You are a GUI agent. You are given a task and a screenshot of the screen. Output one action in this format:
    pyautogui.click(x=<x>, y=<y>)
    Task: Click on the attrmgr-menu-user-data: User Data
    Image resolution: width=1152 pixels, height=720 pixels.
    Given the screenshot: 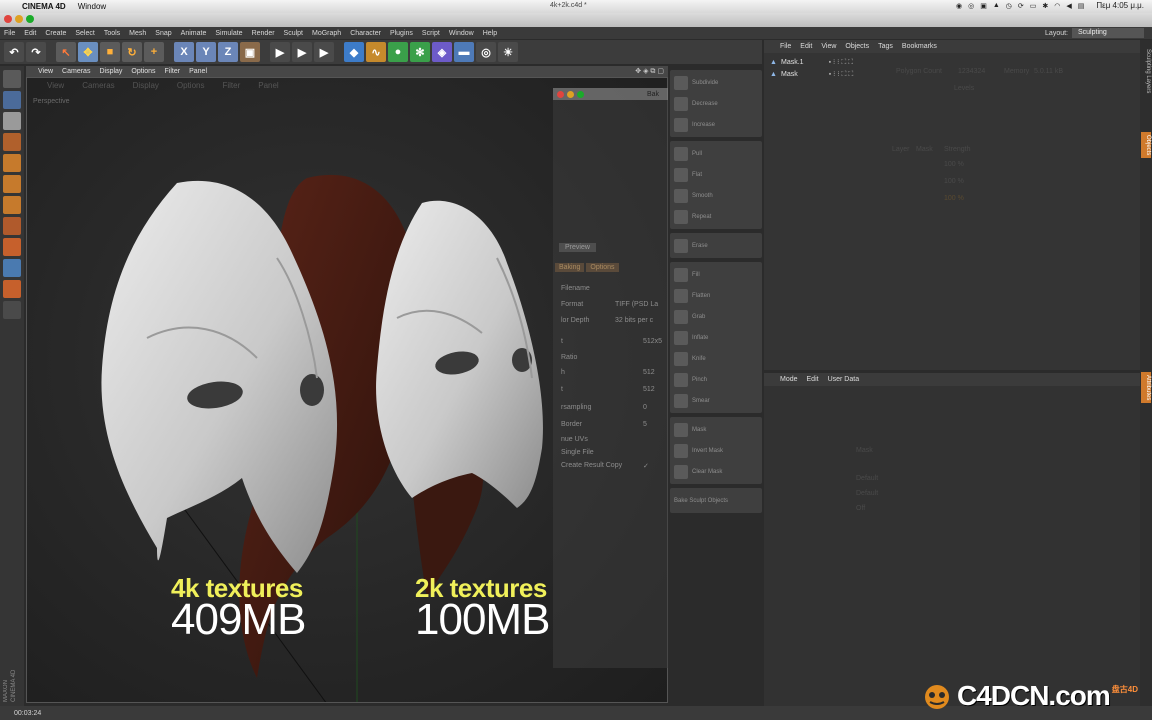 What is the action you would take?
    pyautogui.click(x=844, y=379)
    